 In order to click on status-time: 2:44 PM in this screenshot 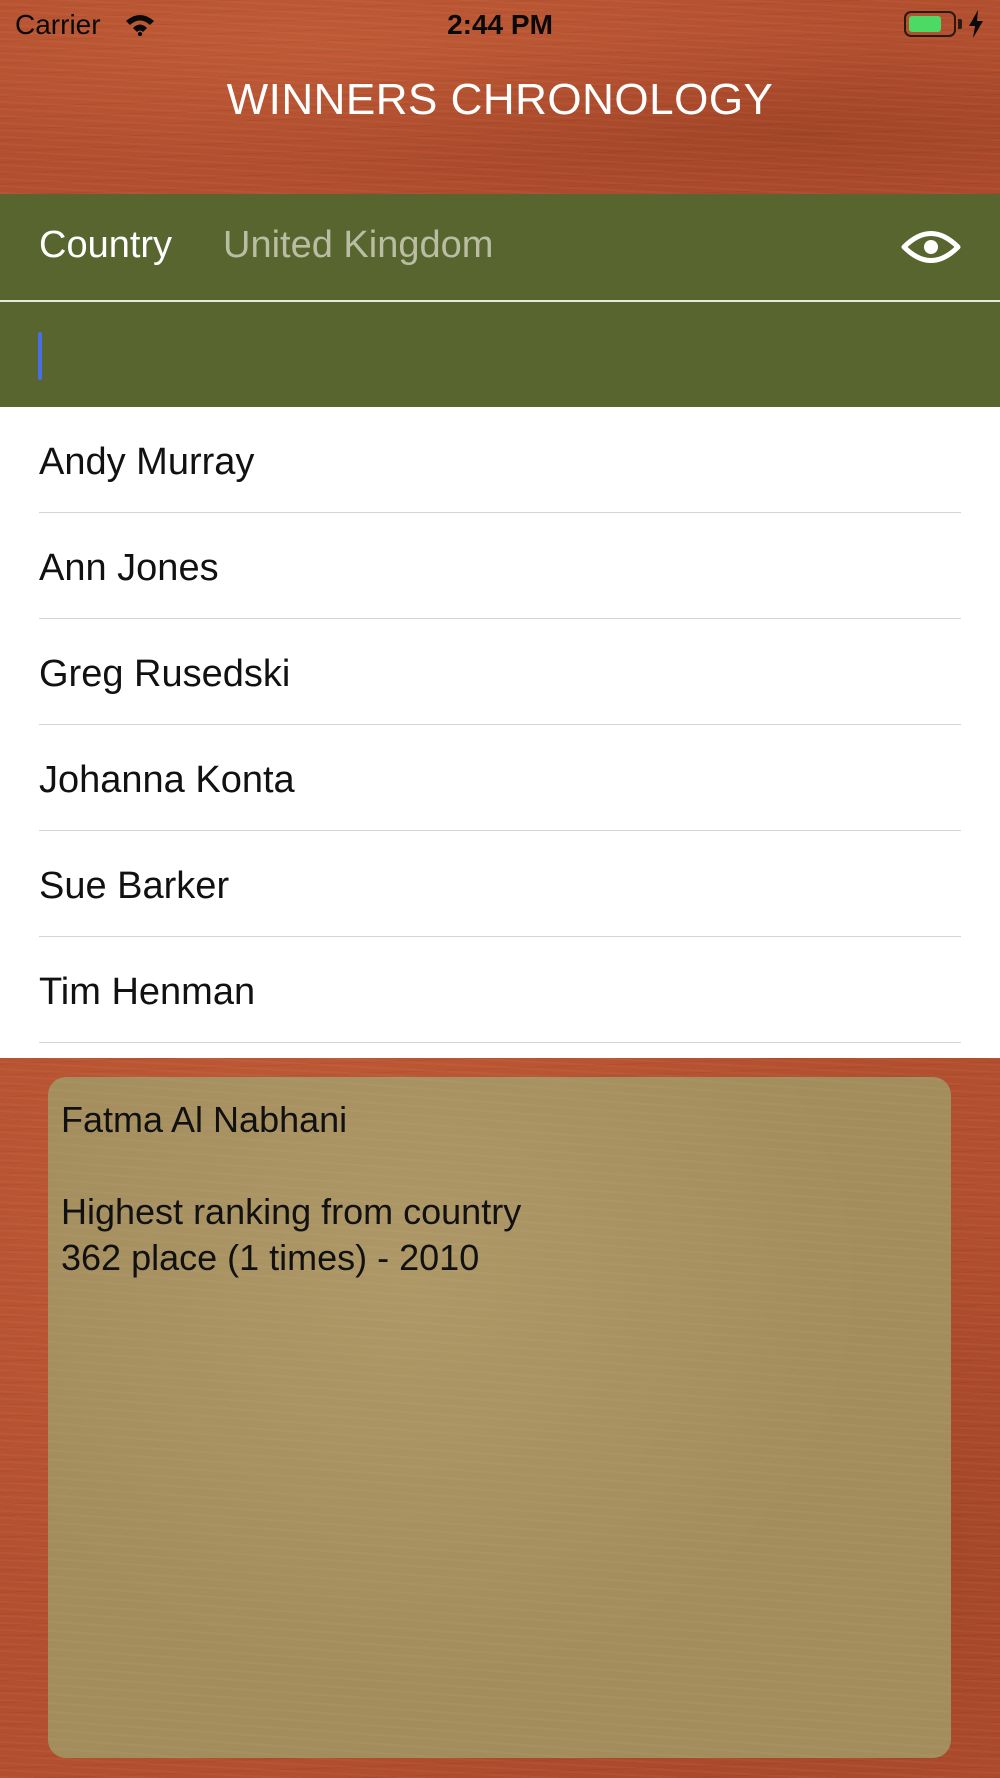, I will do `click(500, 24)`.